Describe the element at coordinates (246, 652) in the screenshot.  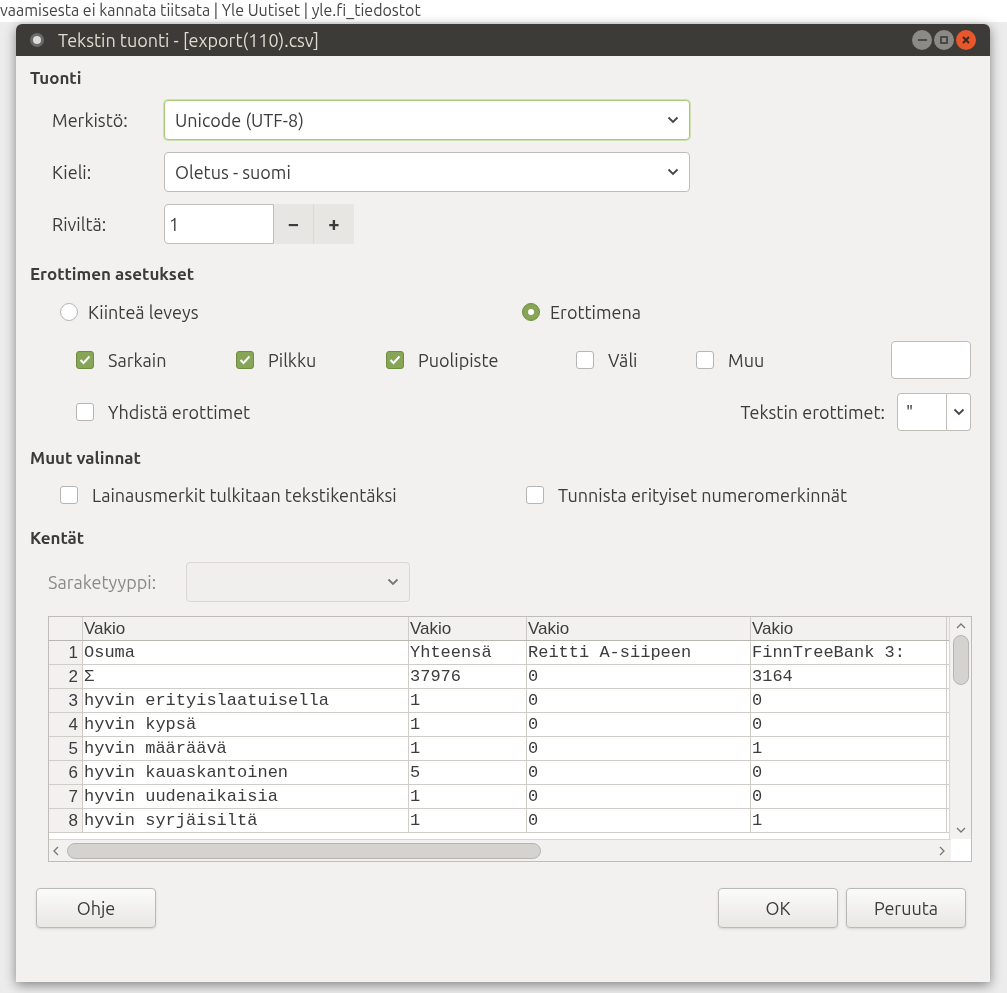
I see `table-cell: Osuma` at that location.